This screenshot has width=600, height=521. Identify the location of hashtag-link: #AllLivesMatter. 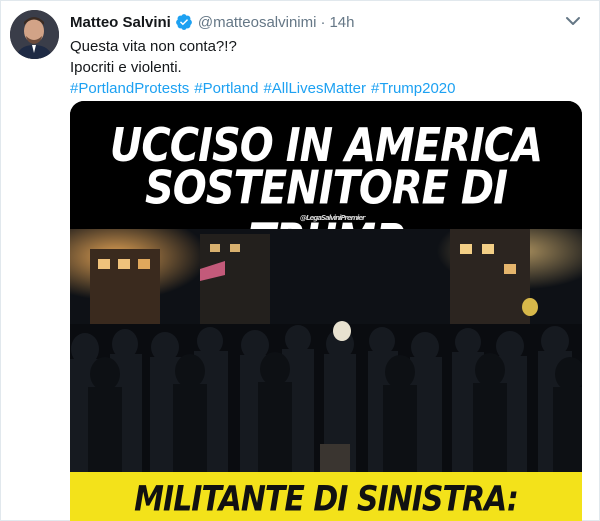
(314, 88).